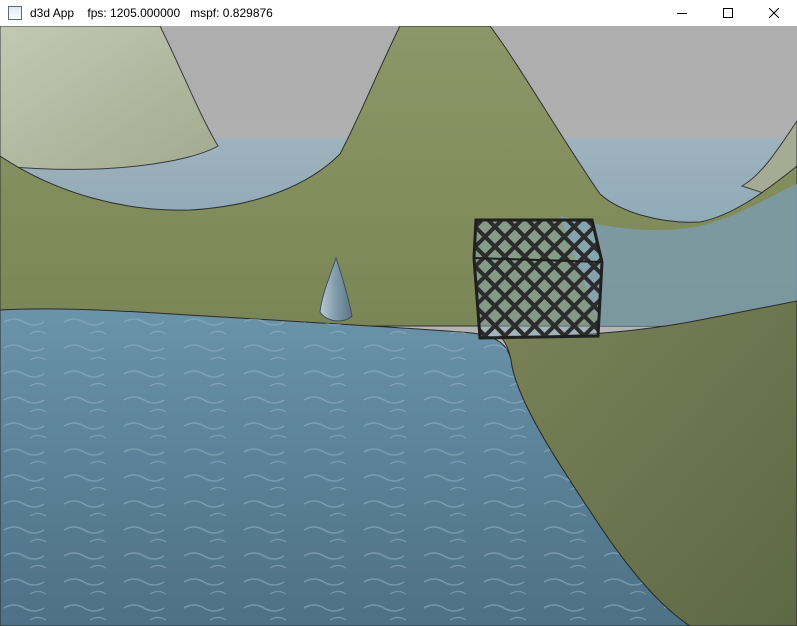 The width and height of the screenshot is (797, 626). What do you see at coordinates (538, 279) in the screenshot?
I see `wire-fence-crate` at bounding box center [538, 279].